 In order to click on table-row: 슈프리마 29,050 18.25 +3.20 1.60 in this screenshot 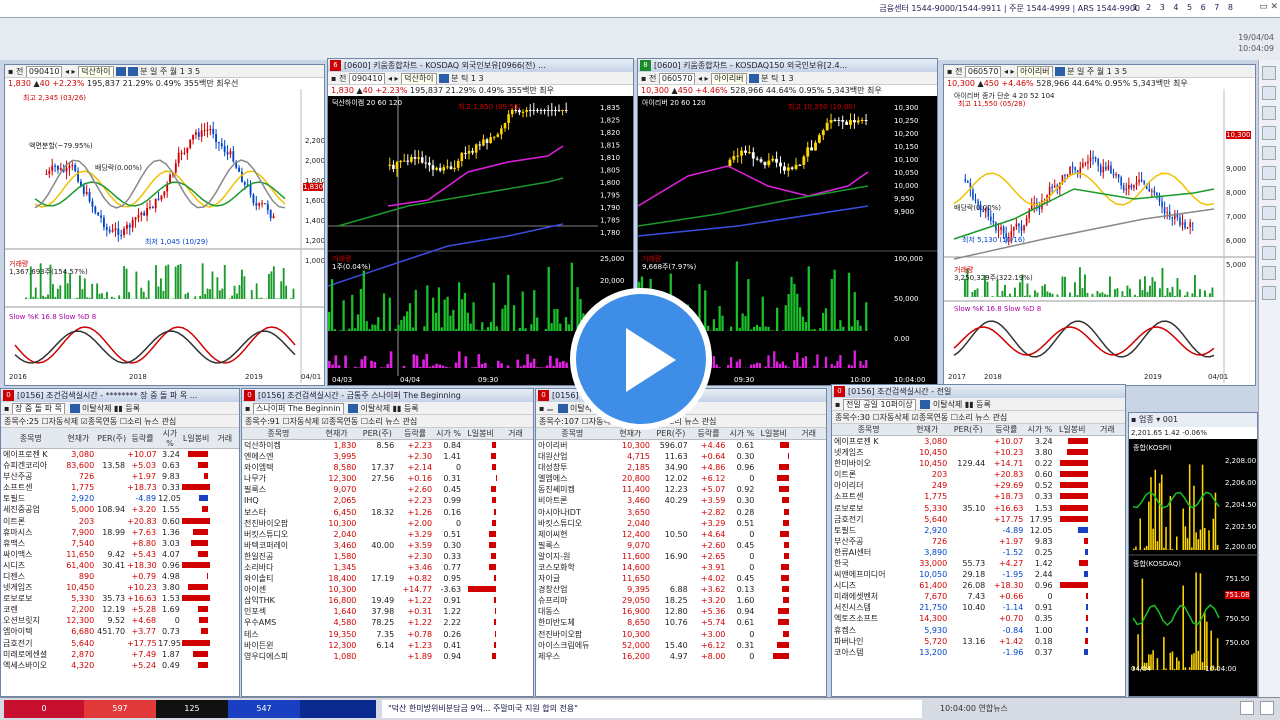, I will do `click(681, 600)`.